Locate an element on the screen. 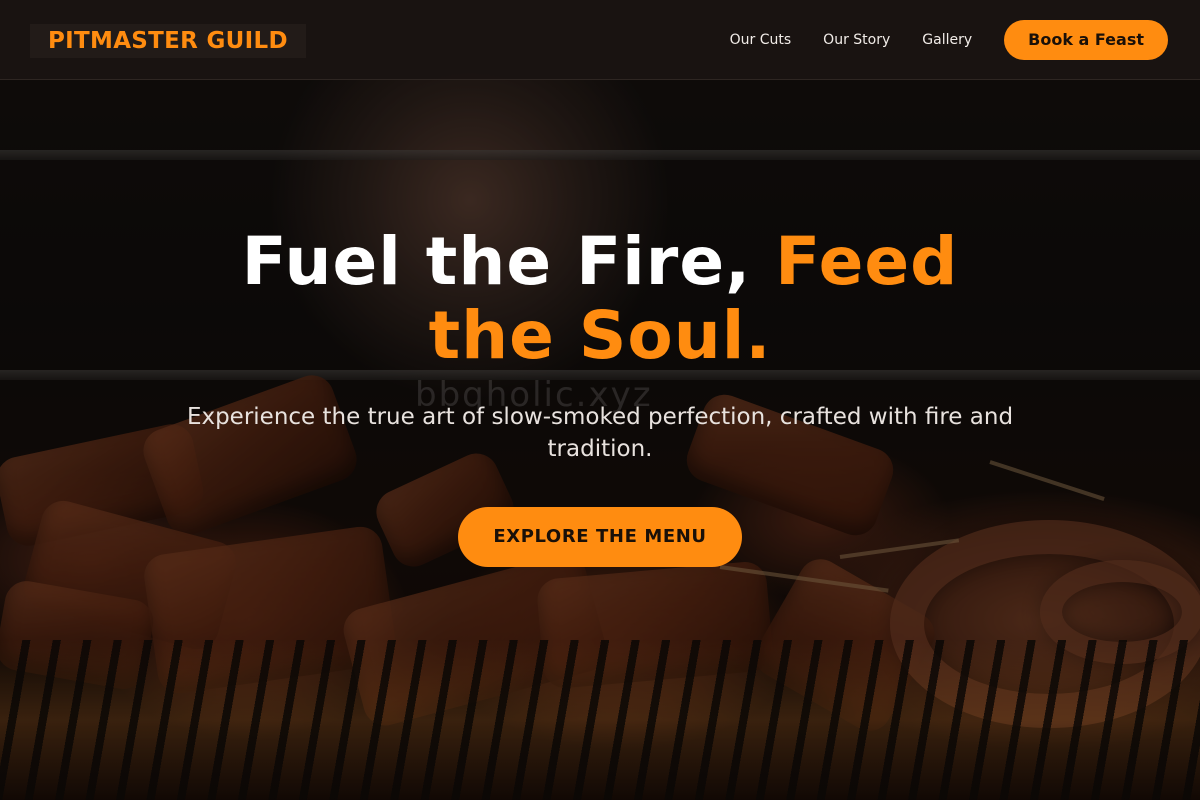 The width and height of the screenshot is (1200, 800). book-a-feast-button: Book a Feast is located at coordinates (1086, 40).